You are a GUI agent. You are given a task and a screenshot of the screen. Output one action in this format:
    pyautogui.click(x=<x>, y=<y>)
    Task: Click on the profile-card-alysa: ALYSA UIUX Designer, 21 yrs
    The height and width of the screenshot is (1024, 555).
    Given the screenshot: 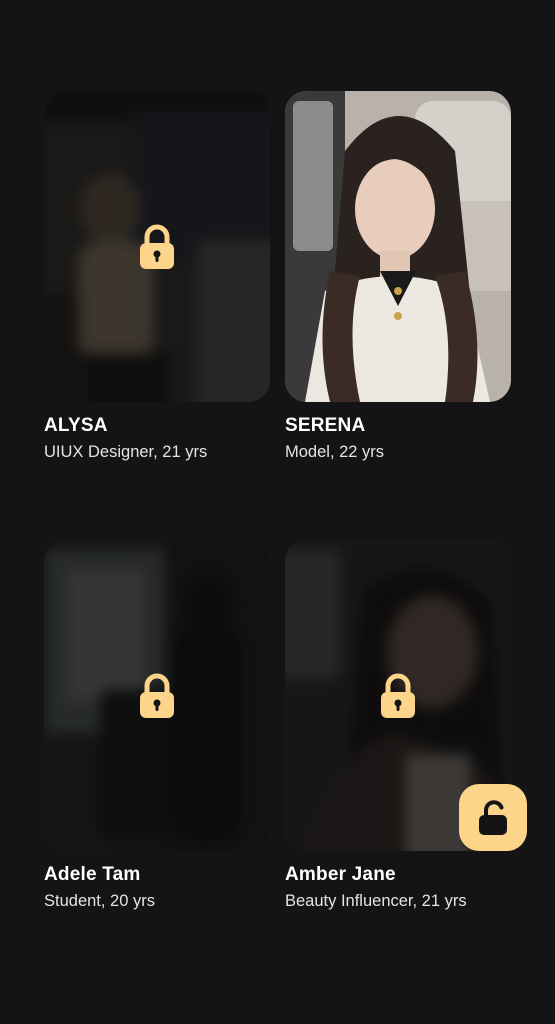 What is the action you would take?
    pyautogui.click(x=157, y=277)
    